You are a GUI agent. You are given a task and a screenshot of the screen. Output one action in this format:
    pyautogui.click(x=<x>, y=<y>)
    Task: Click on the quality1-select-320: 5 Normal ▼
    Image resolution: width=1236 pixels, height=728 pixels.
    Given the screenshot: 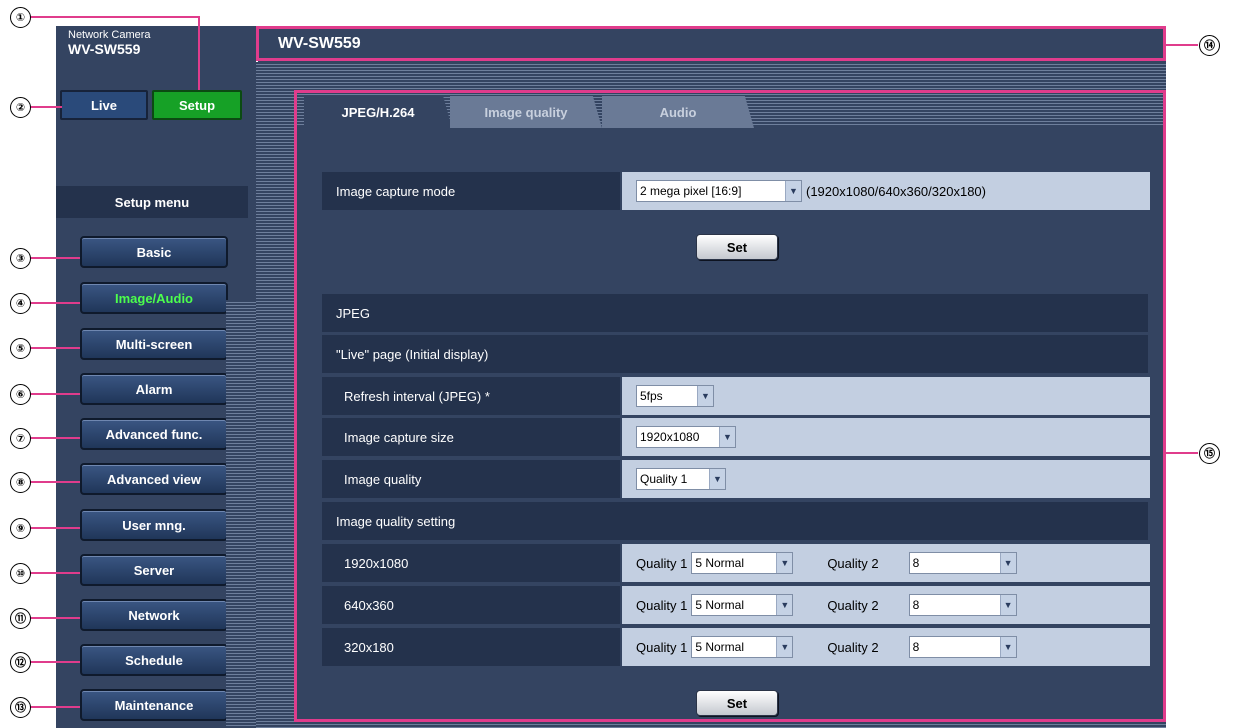 What is the action you would take?
    pyautogui.click(x=742, y=647)
    